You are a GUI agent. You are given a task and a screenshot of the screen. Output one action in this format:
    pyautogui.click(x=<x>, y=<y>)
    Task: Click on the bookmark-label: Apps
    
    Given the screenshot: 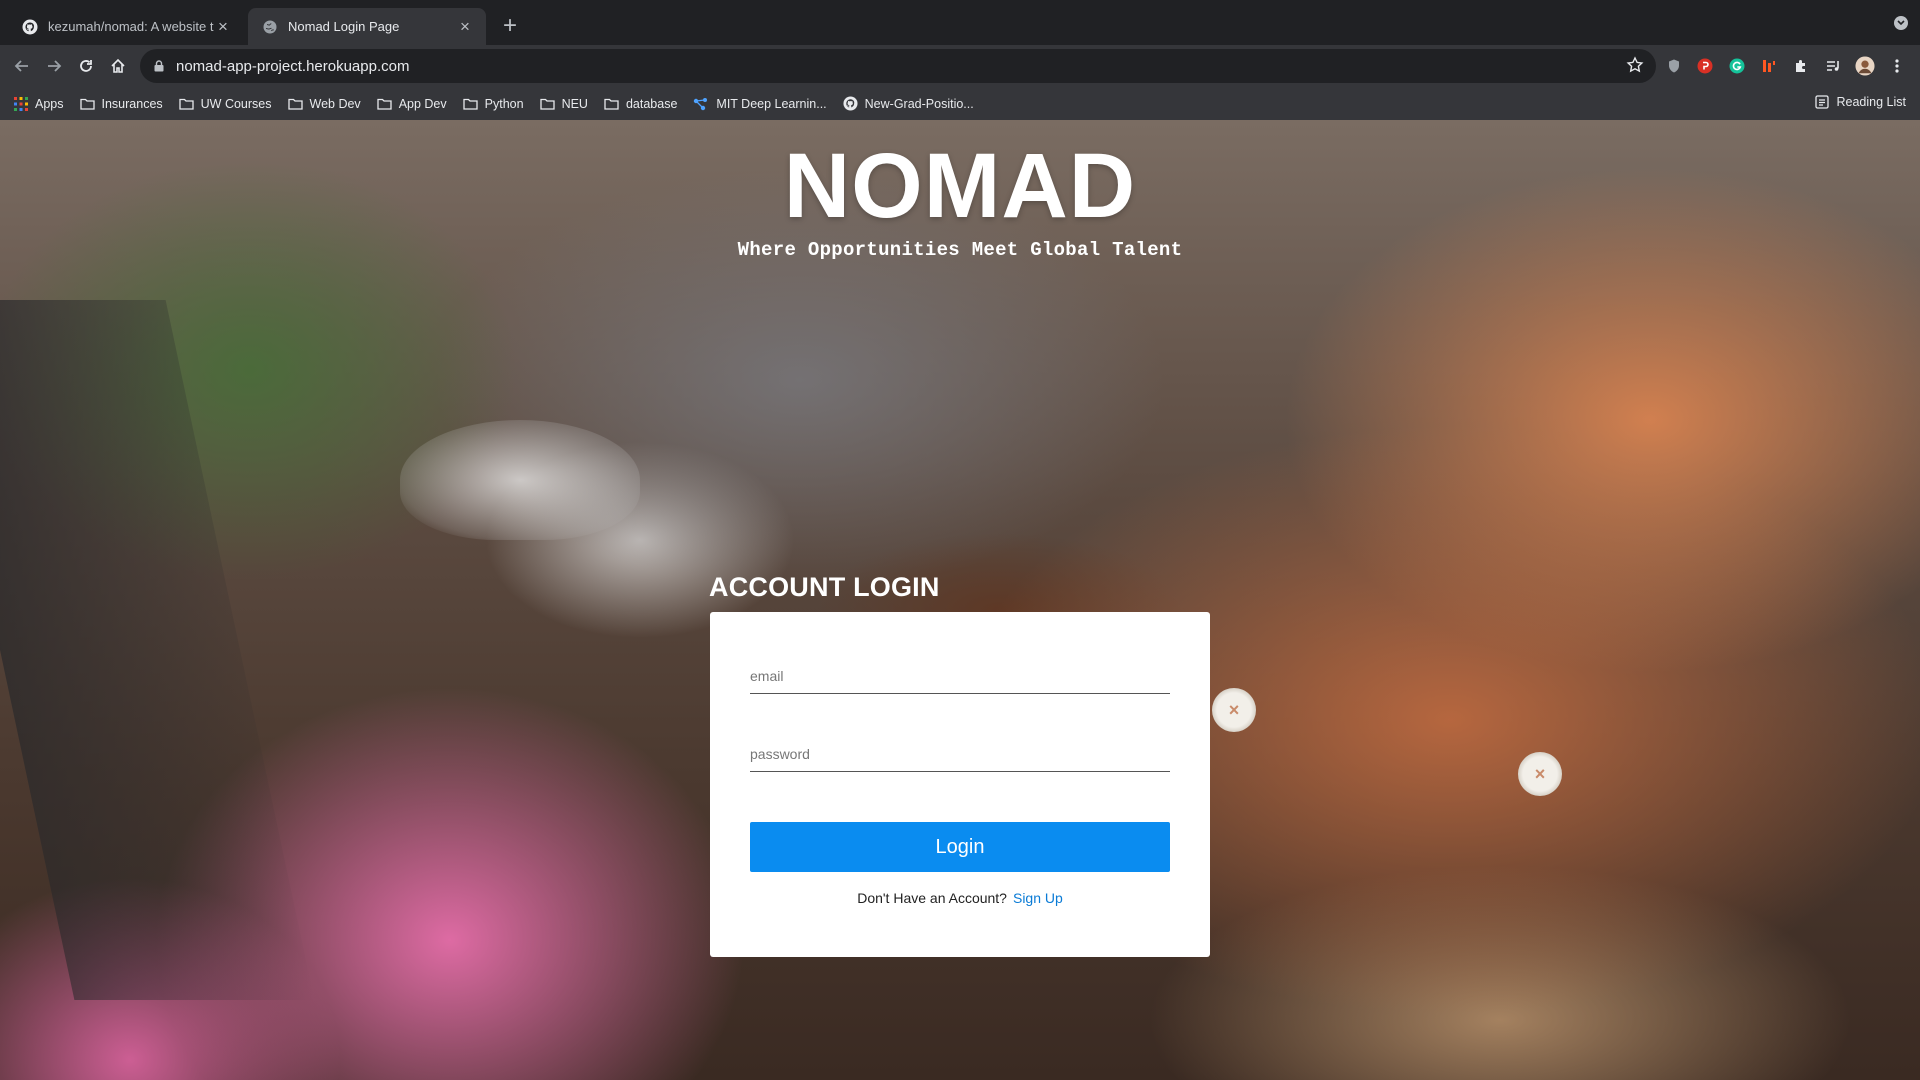 What is the action you would take?
    pyautogui.click(x=49, y=103)
    